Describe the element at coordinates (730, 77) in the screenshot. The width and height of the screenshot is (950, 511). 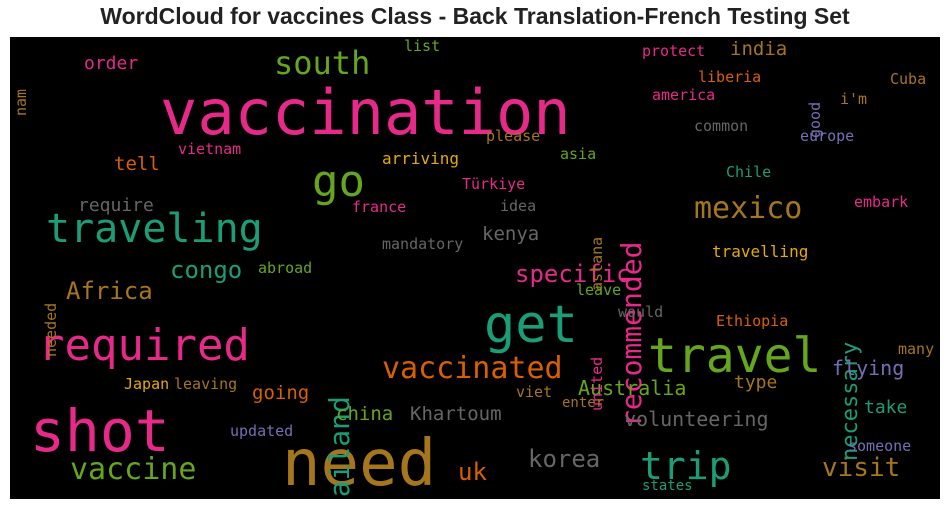
I see `word-40: liberia` at that location.